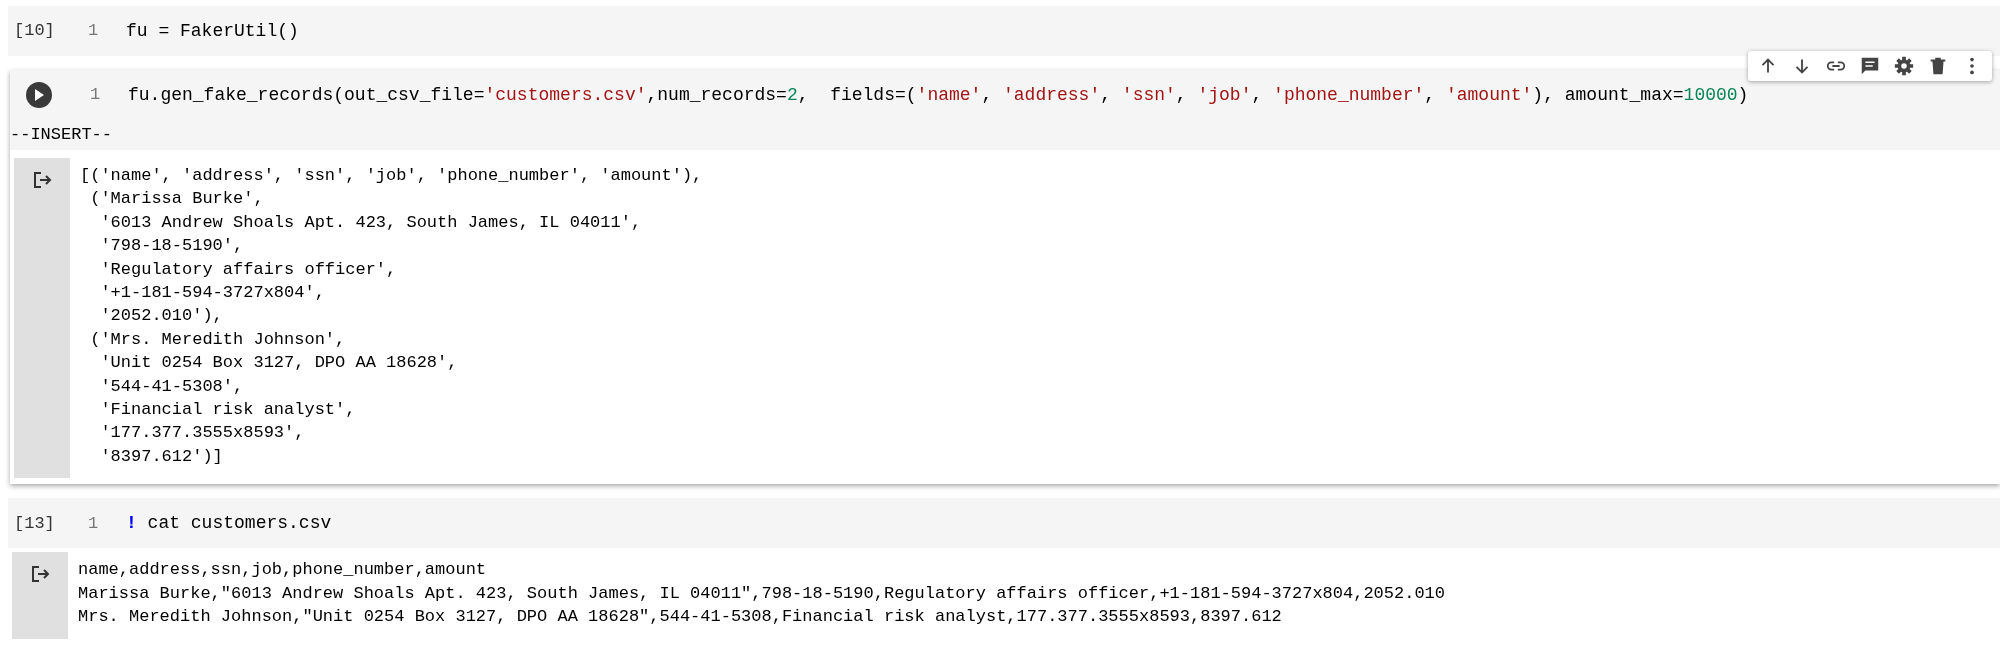  What do you see at coordinates (371, 222) in the screenshot?
I see `output-line: '6013 Andrew Shoals Apt. 423, South James, IL 04011',` at bounding box center [371, 222].